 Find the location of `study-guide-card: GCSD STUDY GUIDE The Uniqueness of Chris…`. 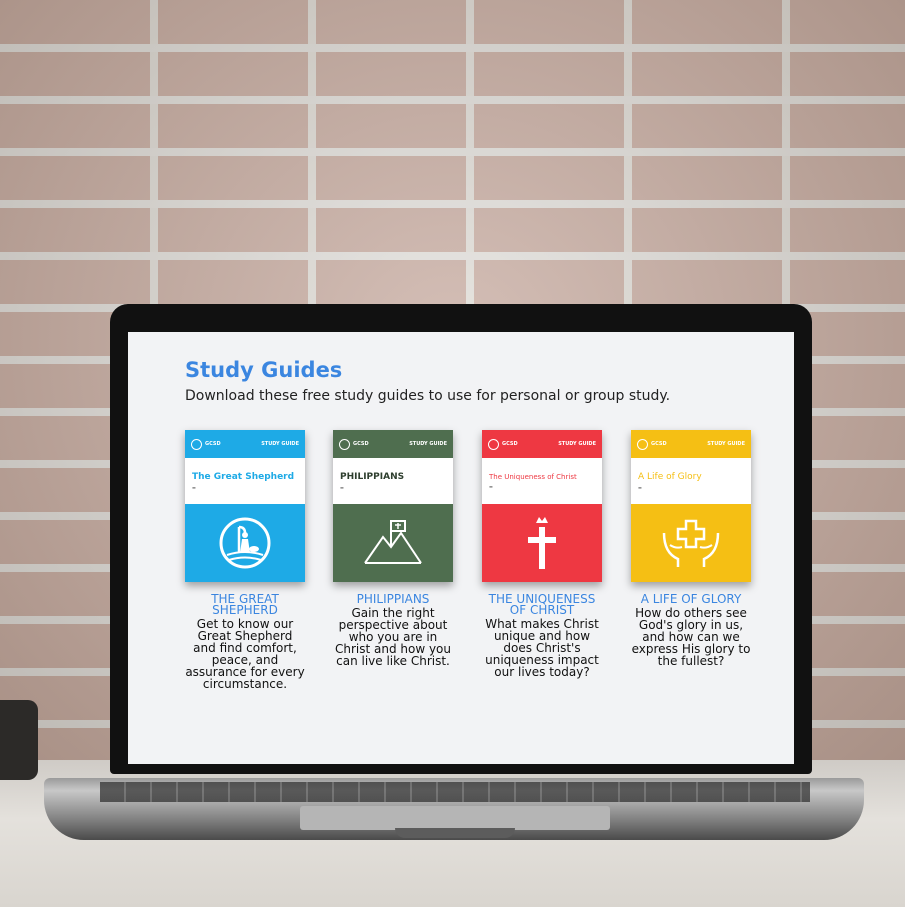

study-guide-card: GCSD STUDY GUIDE The Uniqueness of Chris… is located at coordinates (542, 554).